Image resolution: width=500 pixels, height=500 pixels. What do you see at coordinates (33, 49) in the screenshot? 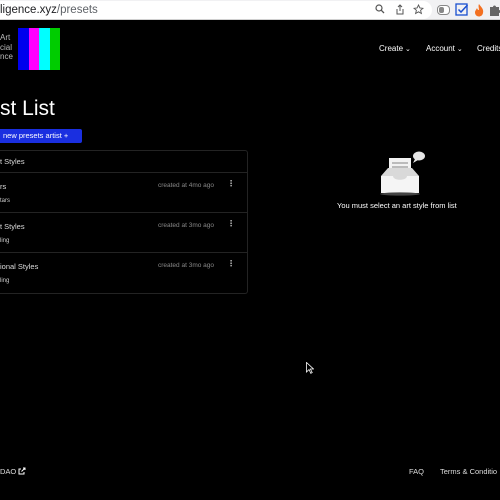
I see `logo-bar-magenta` at bounding box center [33, 49].